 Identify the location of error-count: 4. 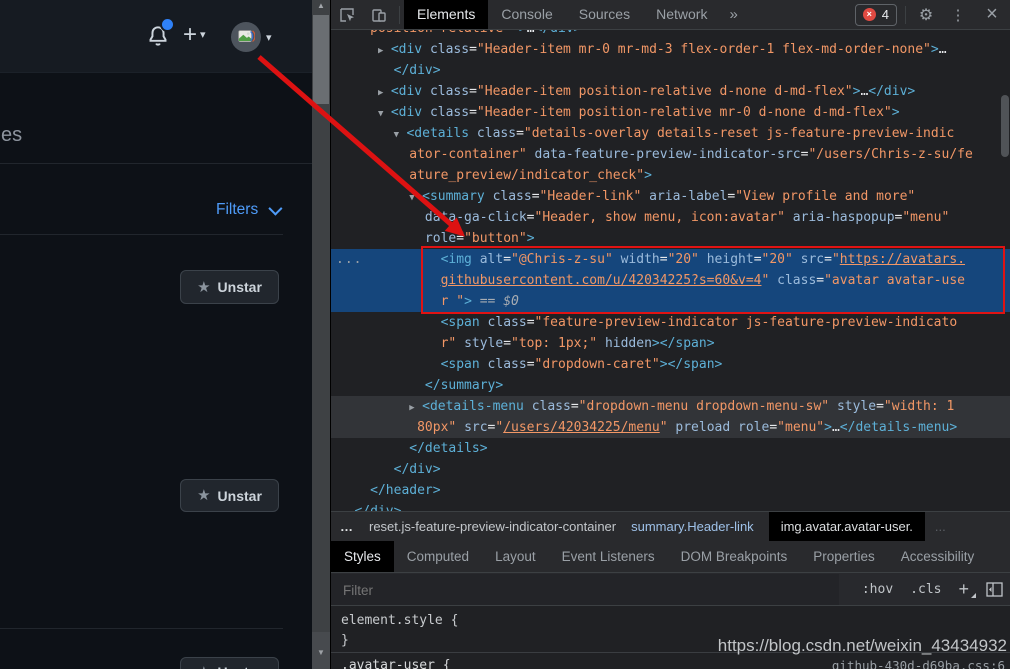
(885, 14).